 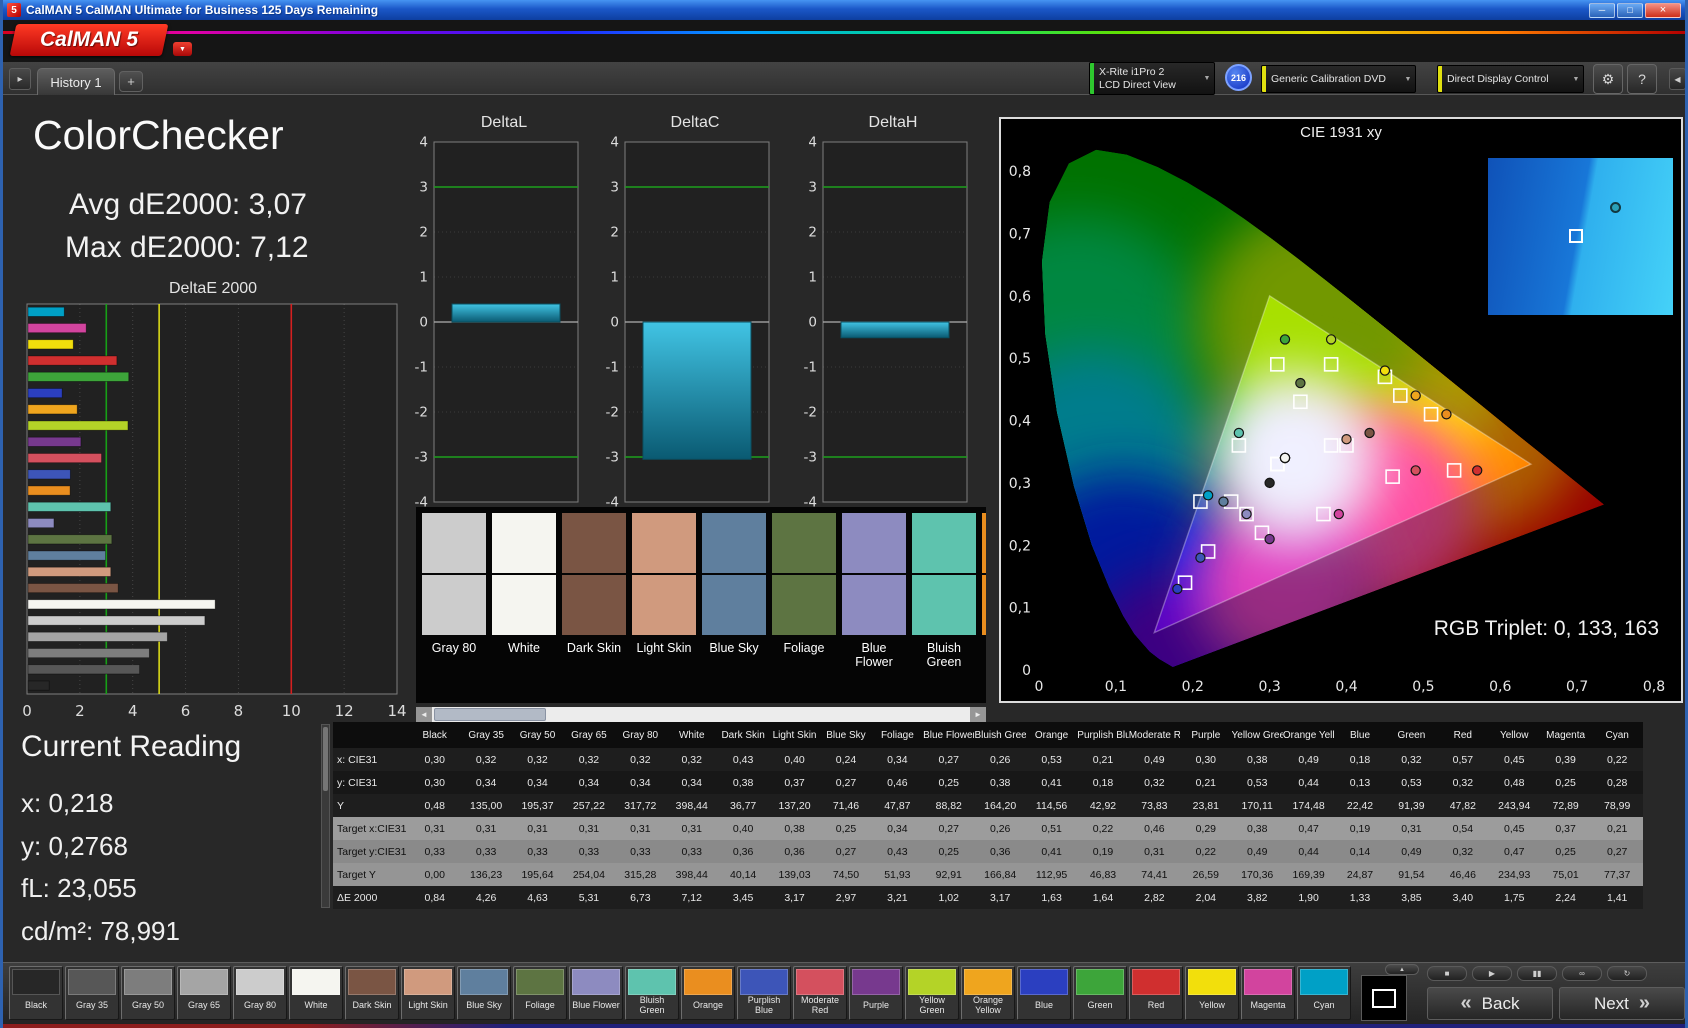 What do you see at coordinates (1402, 969) in the screenshot?
I see `eject-button: ▲` at bounding box center [1402, 969].